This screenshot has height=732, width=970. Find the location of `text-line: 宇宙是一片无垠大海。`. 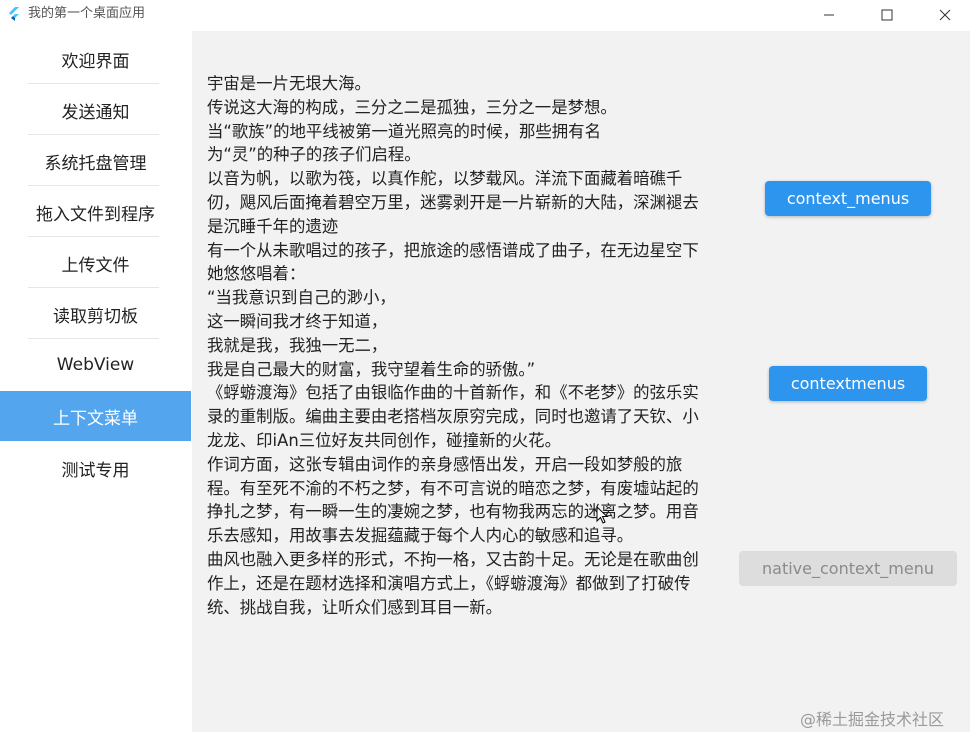

text-line: 宇宙是一片无垠大海。 is located at coordinates (289, 83).